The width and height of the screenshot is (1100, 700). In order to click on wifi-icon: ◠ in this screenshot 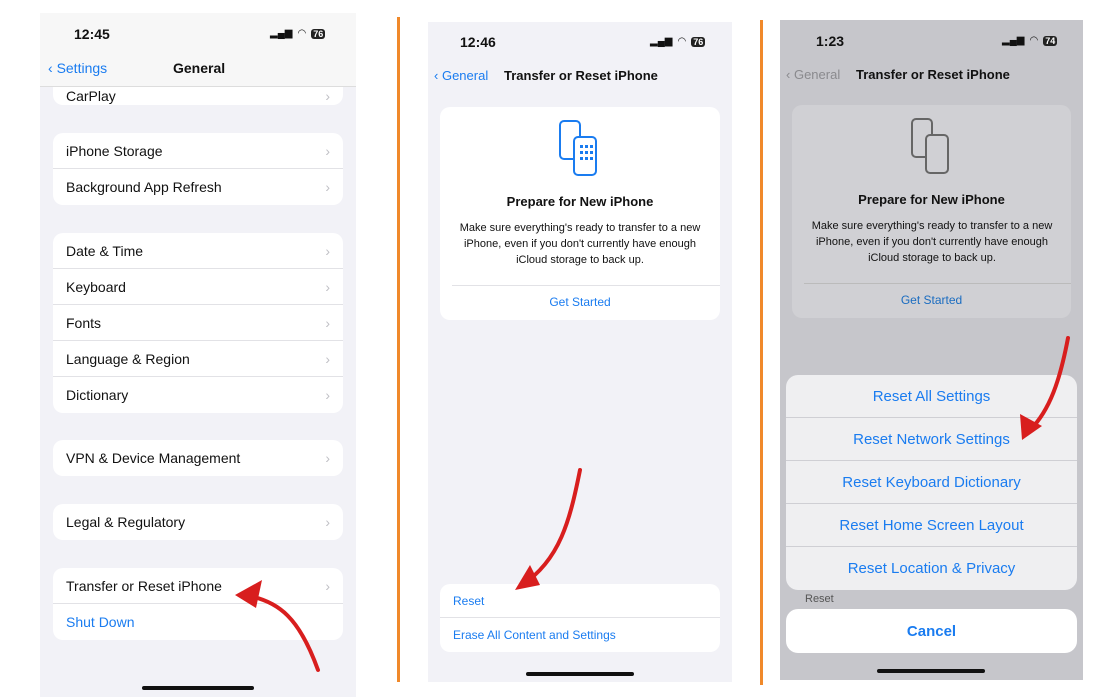, I will do `click(302, 33)`.